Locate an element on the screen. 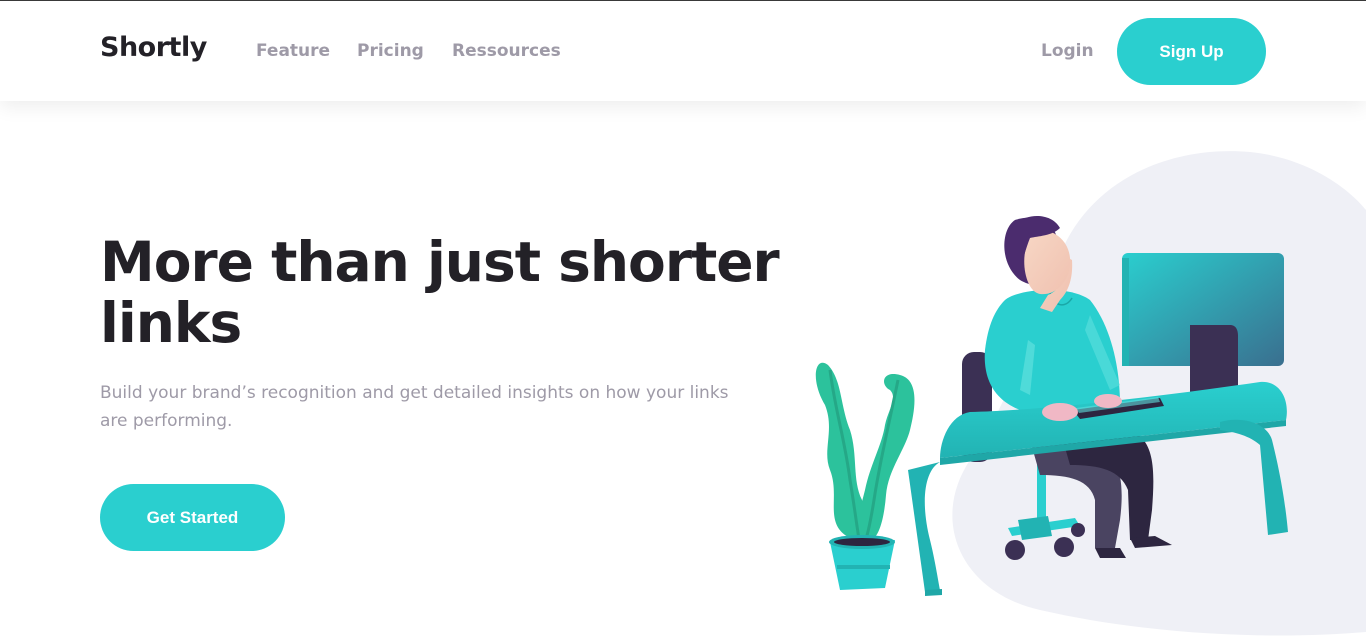 The image size is (1366, 642). get-started-button: Get Started is located at coordinates (192, 517).